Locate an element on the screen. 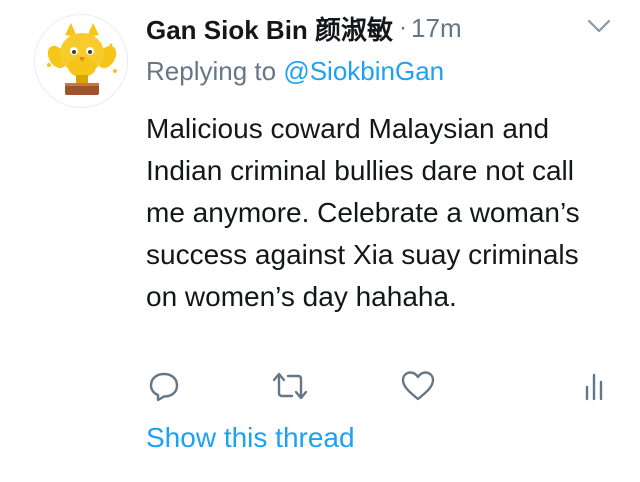  display-name: Gan Siok Bin 颜淑敏 is located at coordinates (269, 28).